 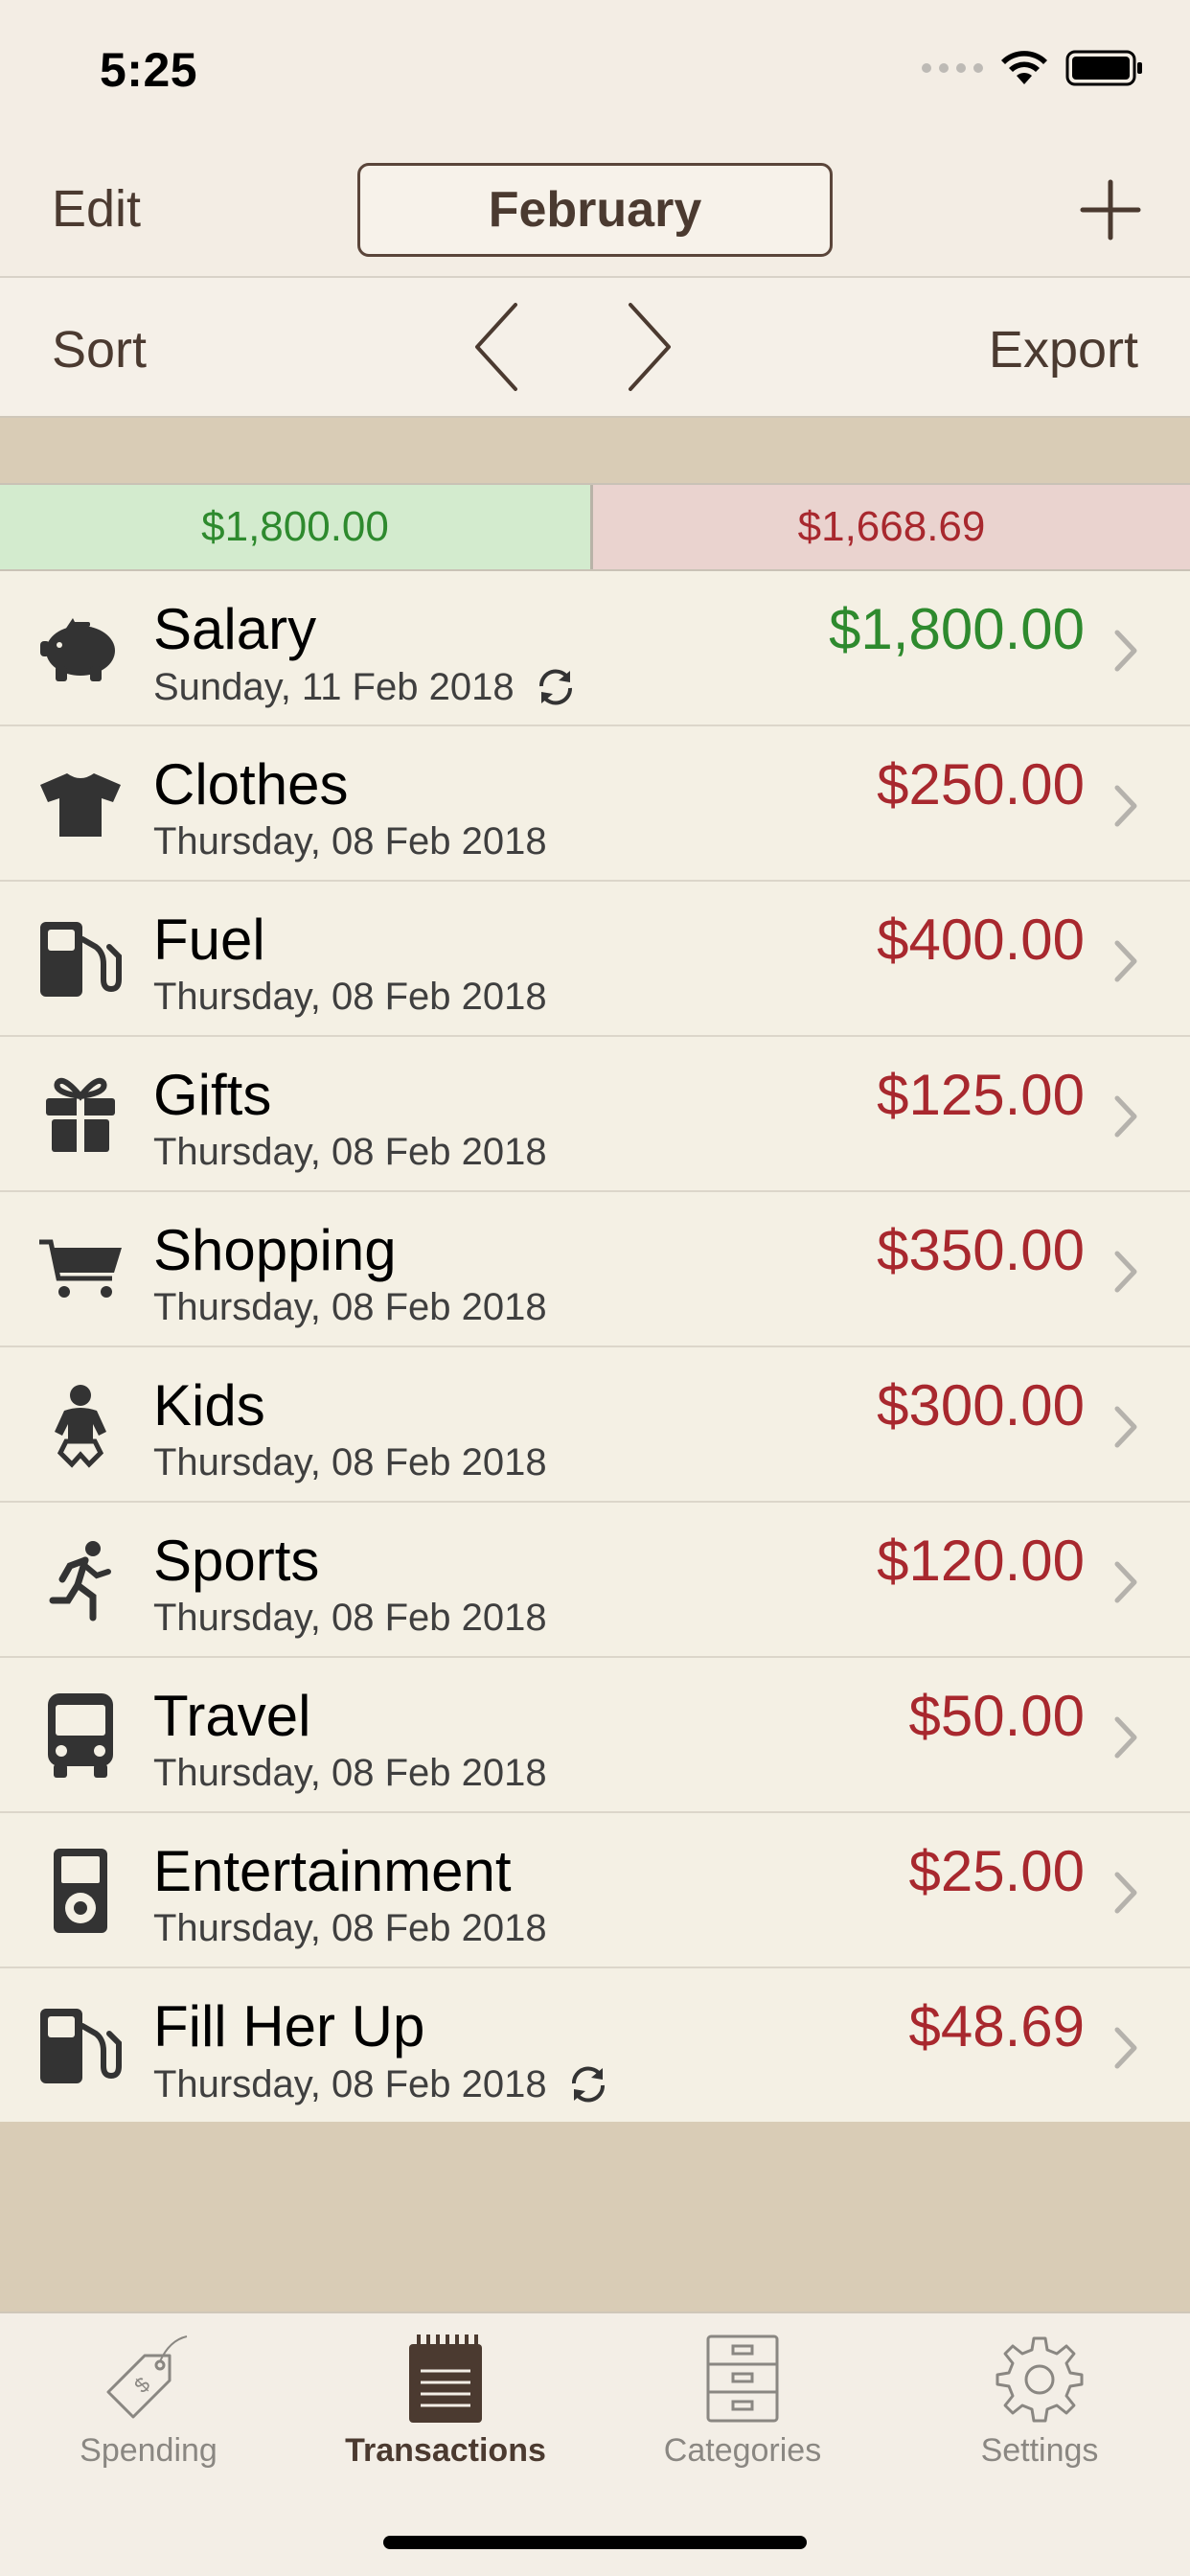 I want to click on transaction-title: Entertainment, so click(x=333, y=1871).